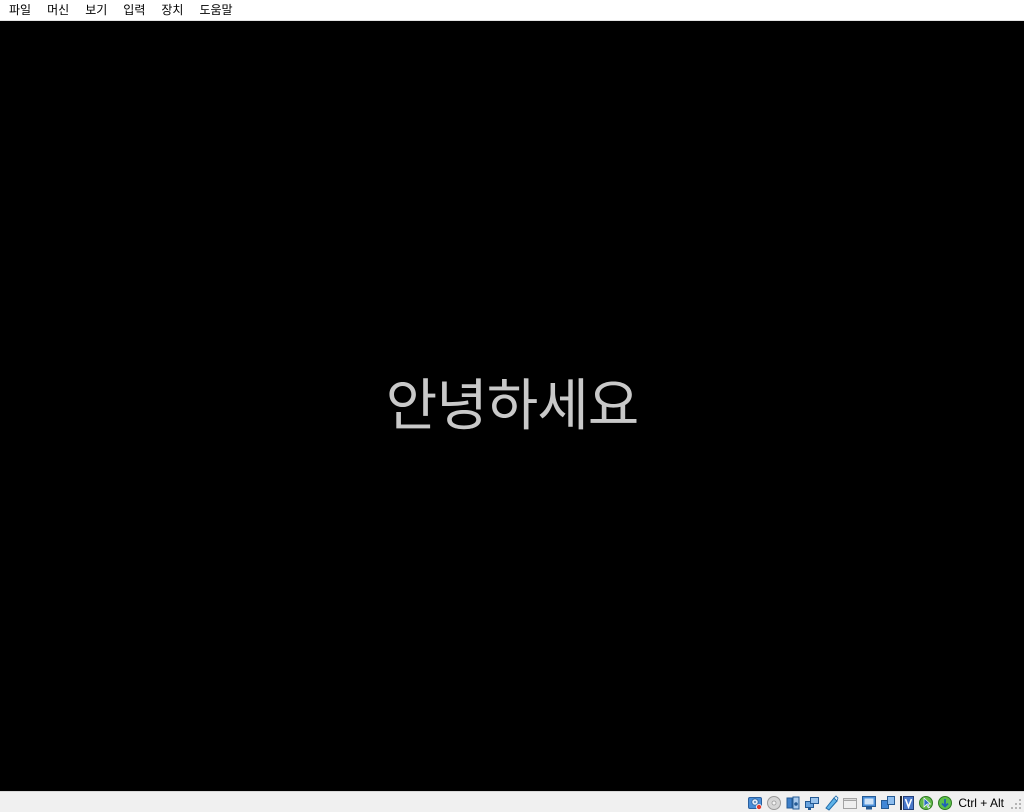 The image size is (1024, 812). What do you see at coordinates (58, 10) in the screenshot?
I see `menu-machine: 머신` at bounding box center [58, 10].